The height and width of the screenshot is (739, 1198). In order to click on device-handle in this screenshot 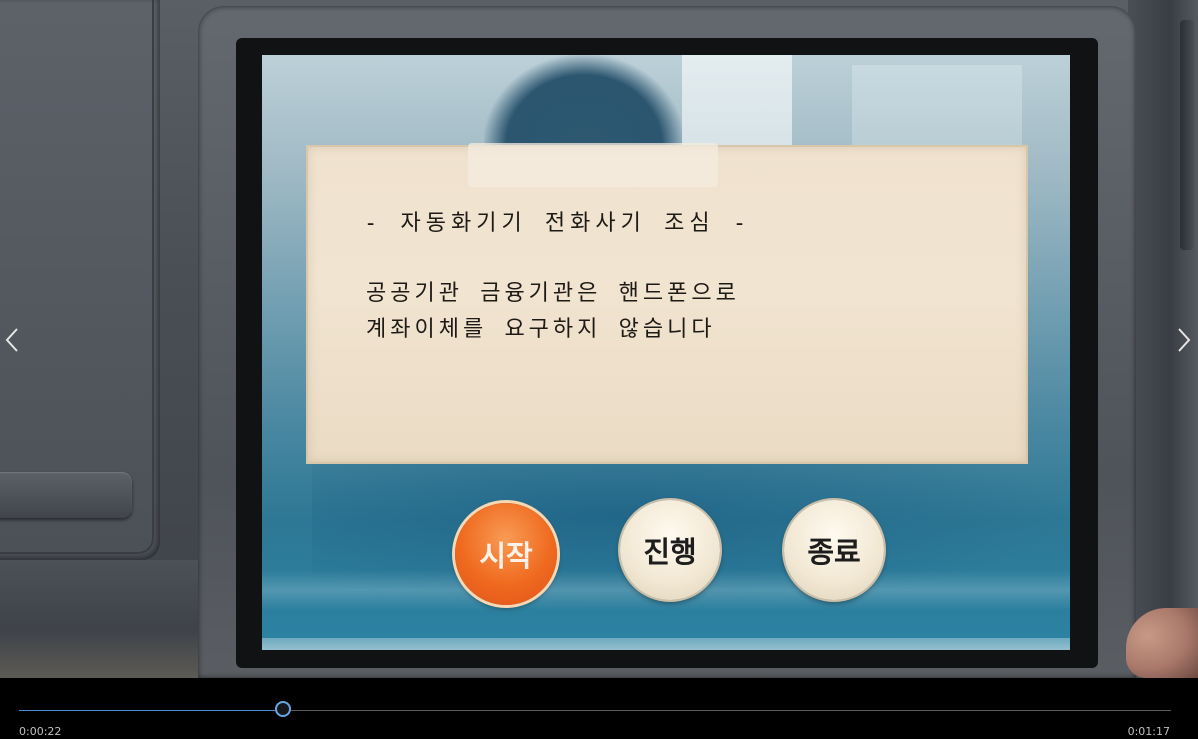, I will do `click(66, 495)`.